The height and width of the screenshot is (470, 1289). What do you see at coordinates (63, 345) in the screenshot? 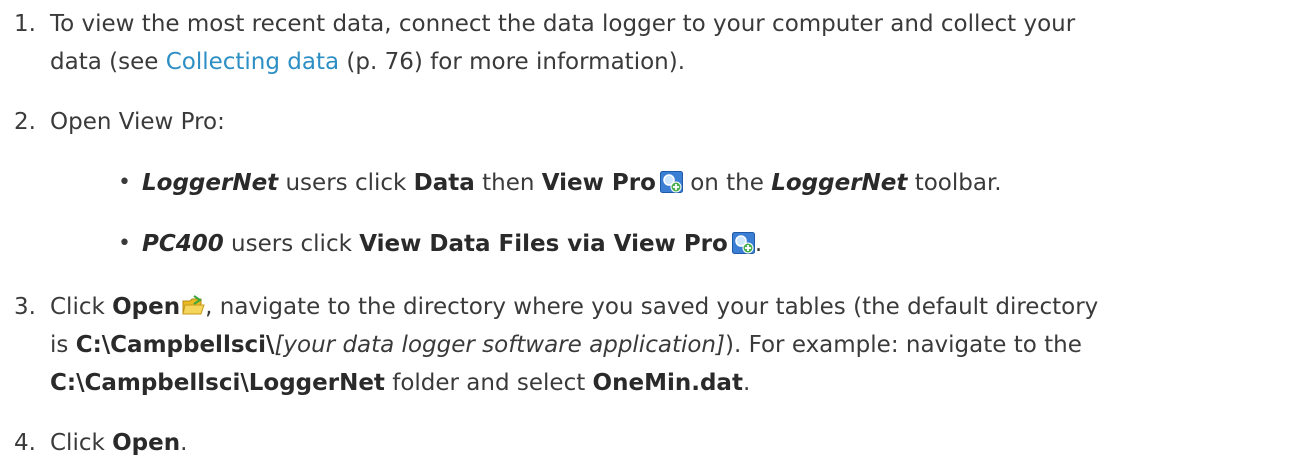
I see `step-text: is` at bounding box center [63, 345].